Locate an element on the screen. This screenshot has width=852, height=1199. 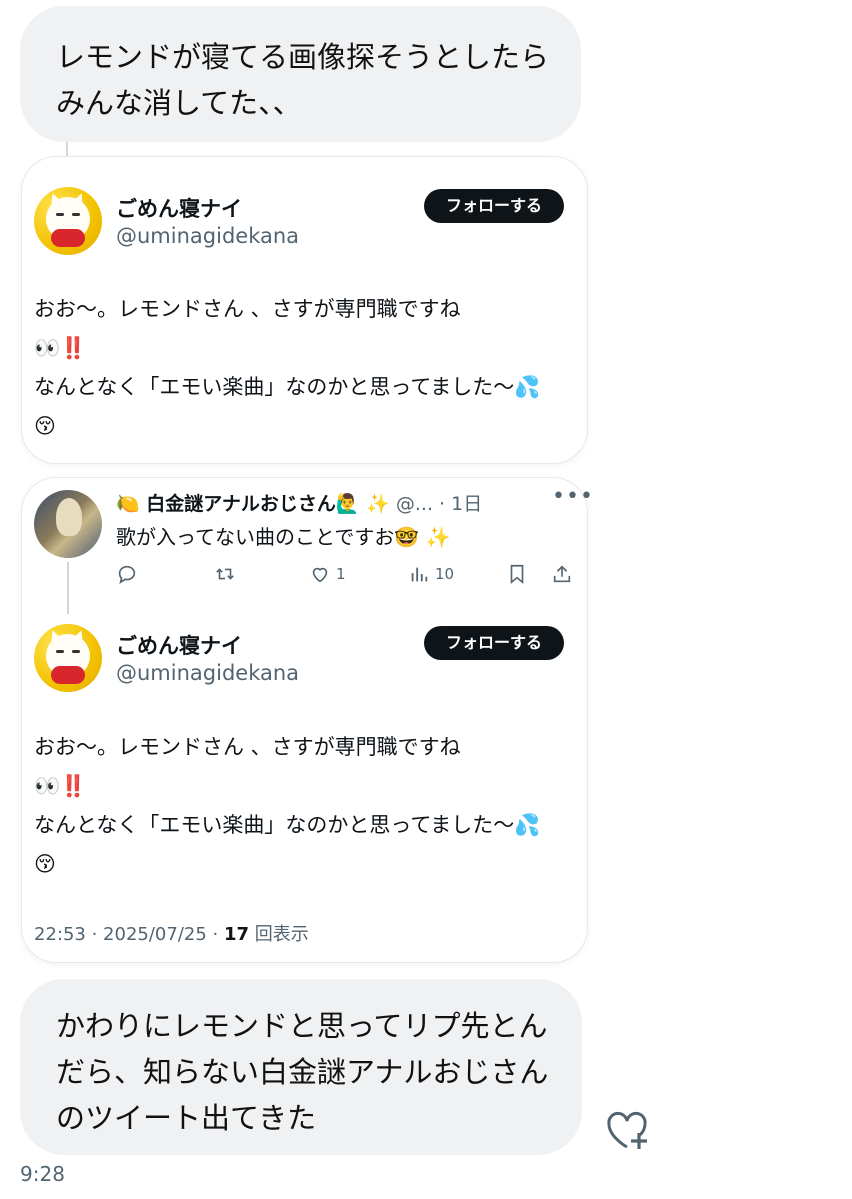
reply-header: 🍋 白金謎アナルおじさん🙋‍♂️ ✨ @... · 1日 is located at coordinates (299, 502).